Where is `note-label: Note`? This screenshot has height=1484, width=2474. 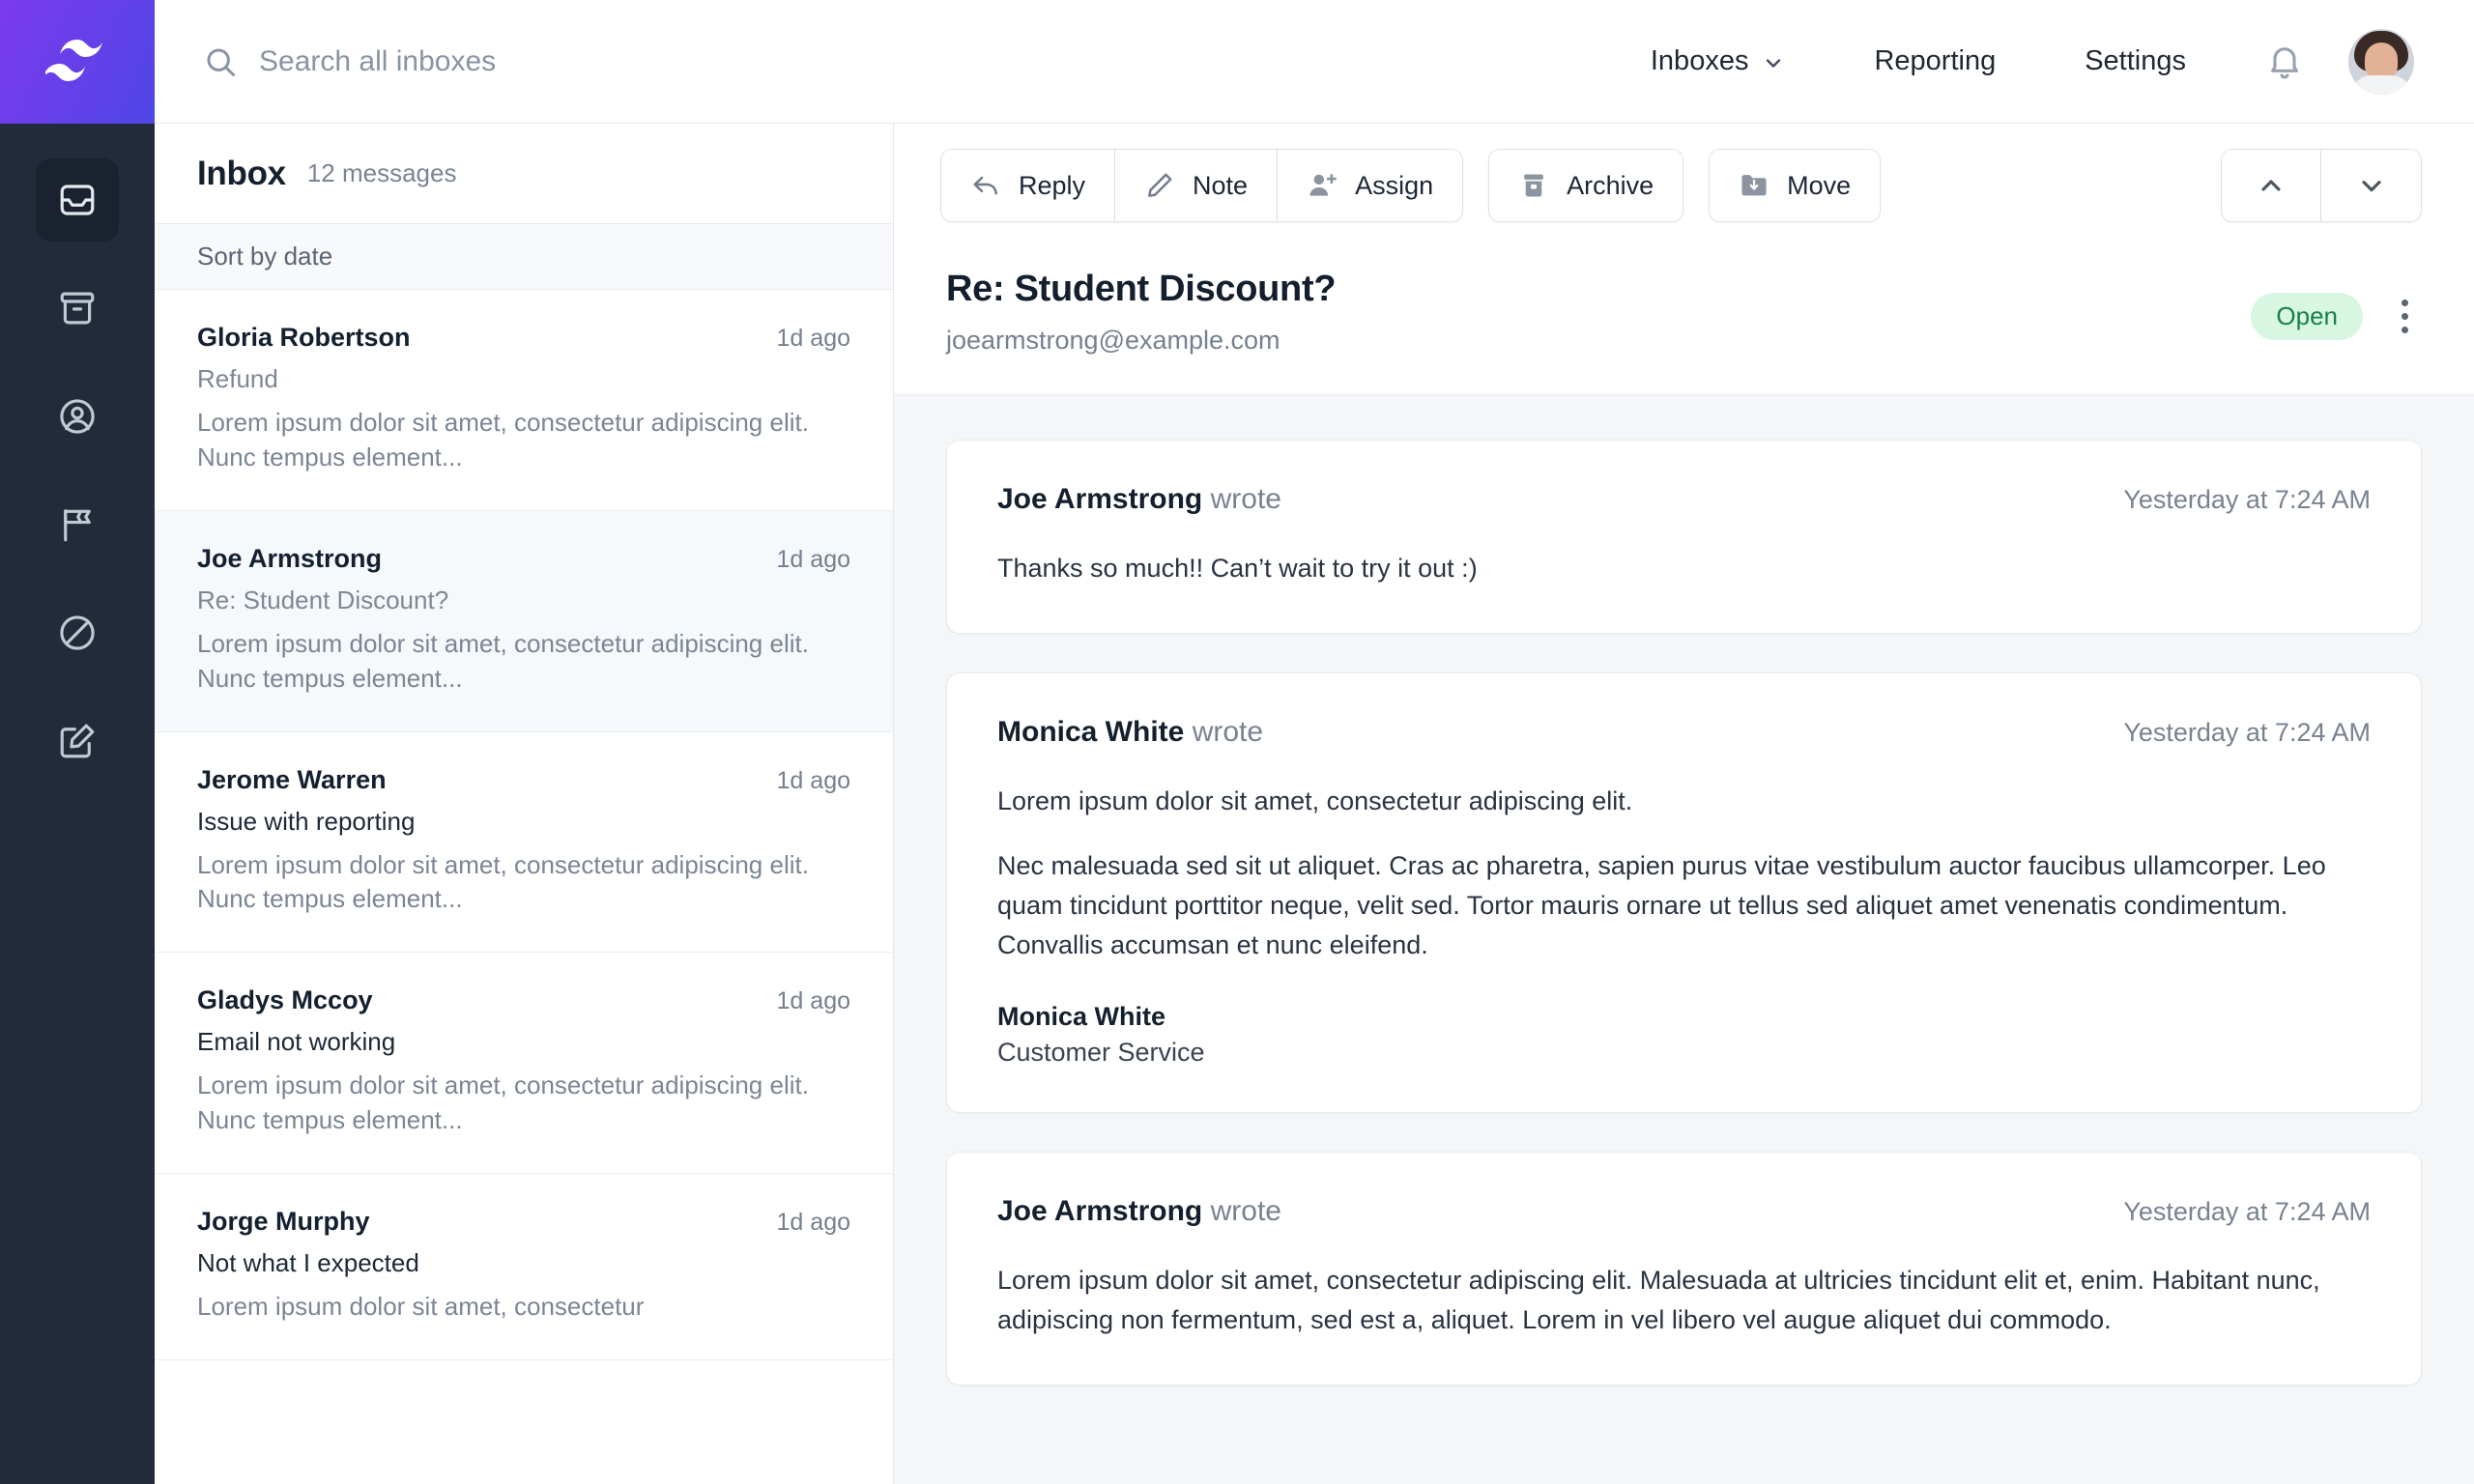
note-label: Note is located at coordinates (1221, 185).